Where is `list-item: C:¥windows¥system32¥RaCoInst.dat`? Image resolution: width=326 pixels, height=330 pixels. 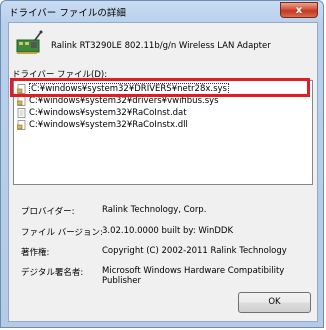 list-item: C:¥windows¥system32¥RaCoInst.dat is located at coordinates (163, 113).